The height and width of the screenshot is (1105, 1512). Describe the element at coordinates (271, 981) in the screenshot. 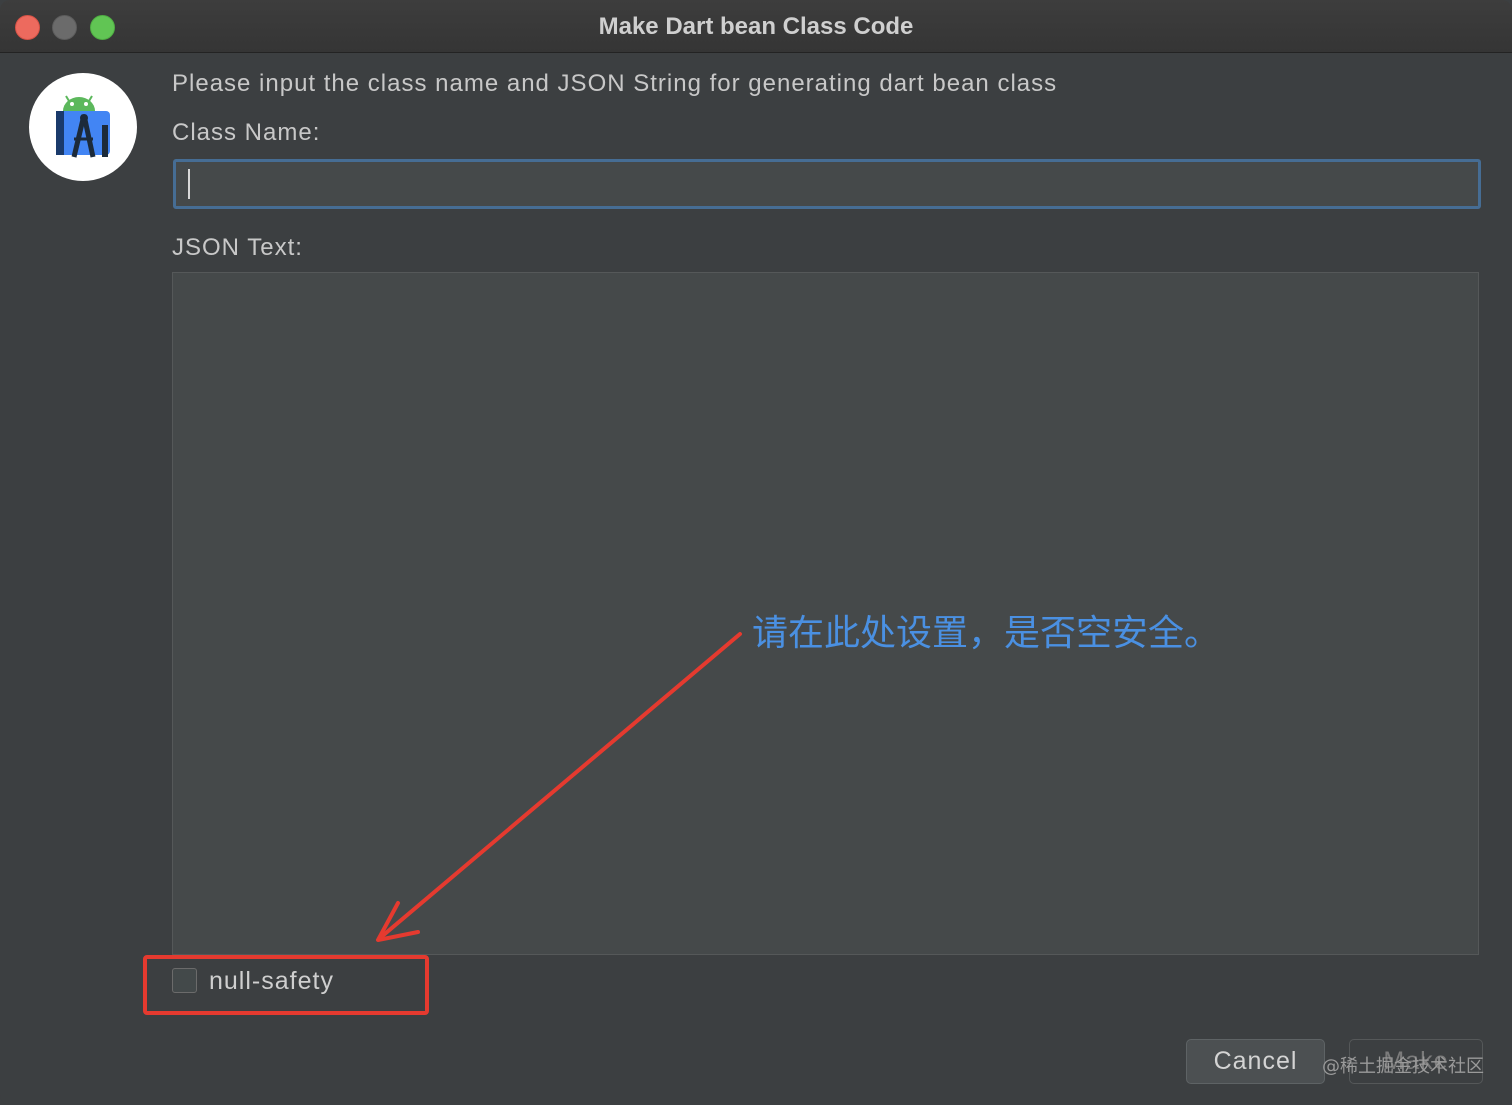

I see `null-safety-label: null-safety` at that location.